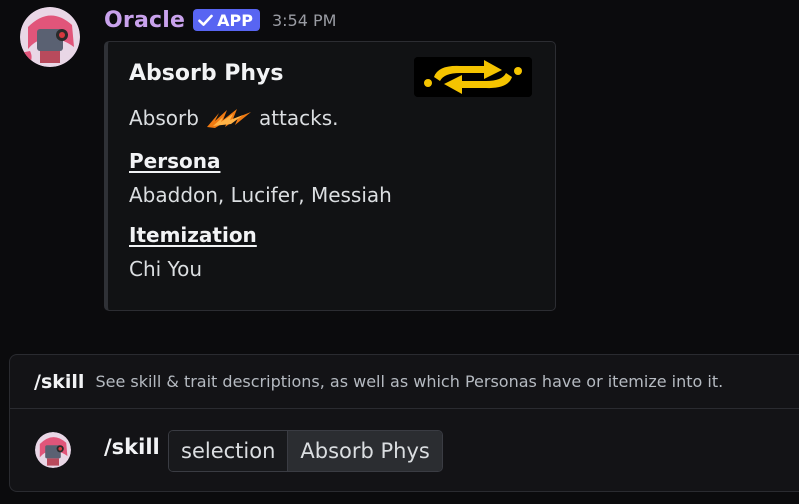  What do you see at coordinates (206, 73) in the screenshot?
I see `embed-title: Absorb Phys` at bounding box center [206, 73].